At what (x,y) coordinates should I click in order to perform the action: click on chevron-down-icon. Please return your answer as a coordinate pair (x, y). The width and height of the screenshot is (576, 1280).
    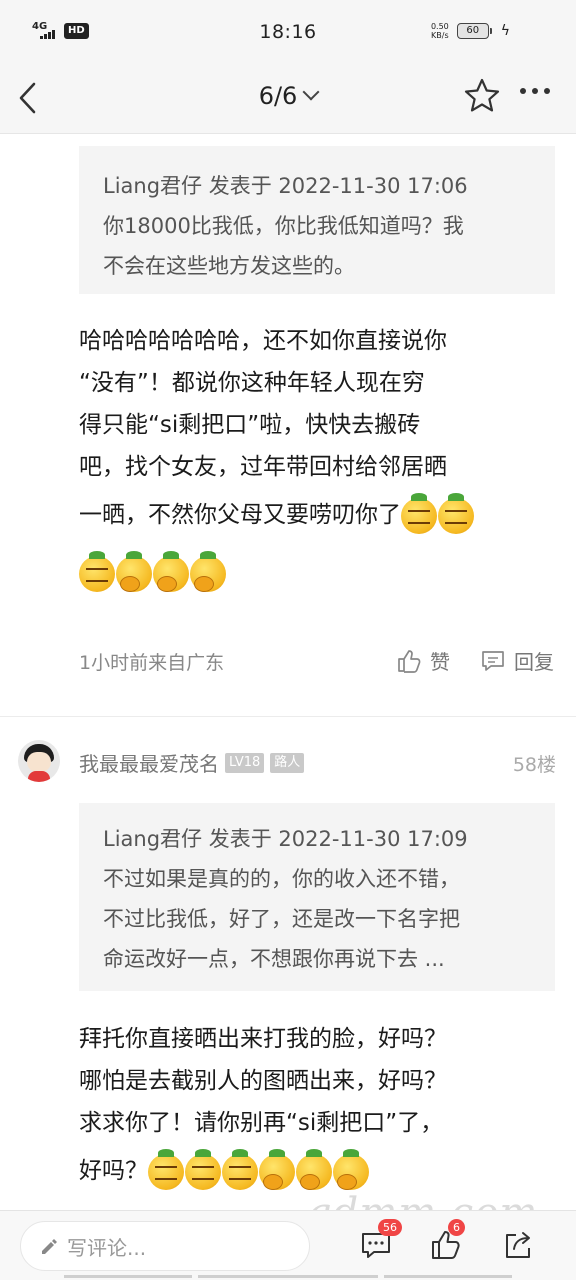
    Looking at the image, I should click on (311, 92).